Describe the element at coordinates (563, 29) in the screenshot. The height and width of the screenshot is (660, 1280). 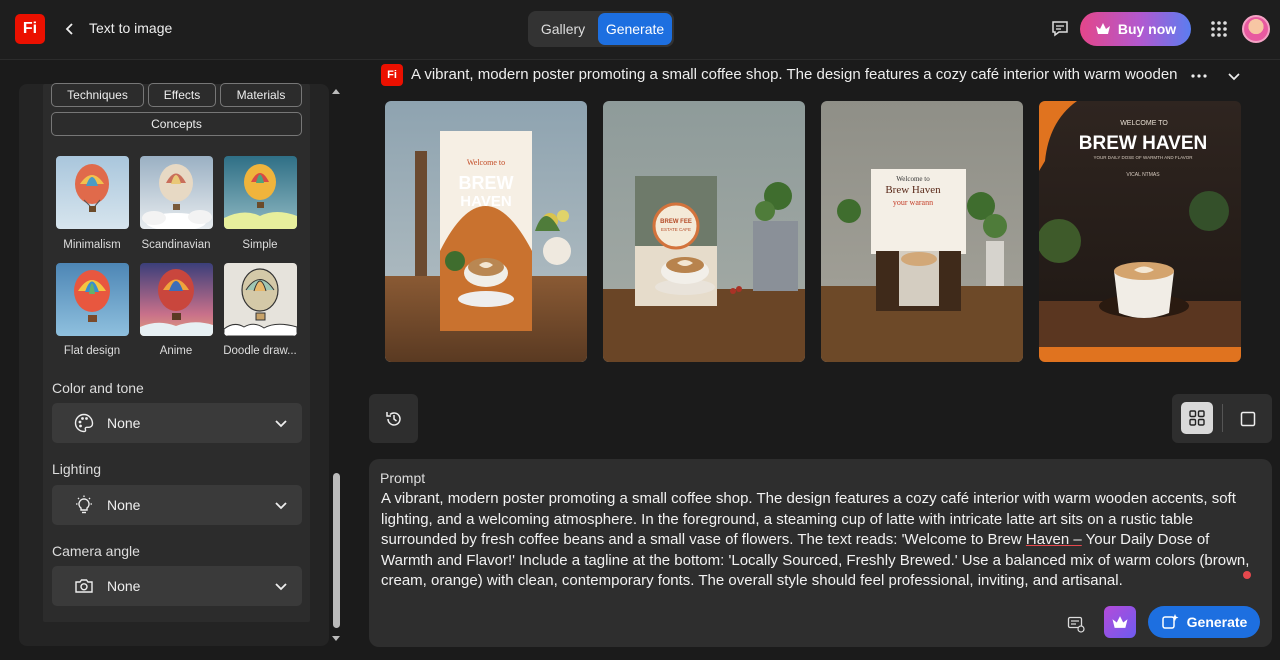
I see `tab-gallery: Gallery` at that location.